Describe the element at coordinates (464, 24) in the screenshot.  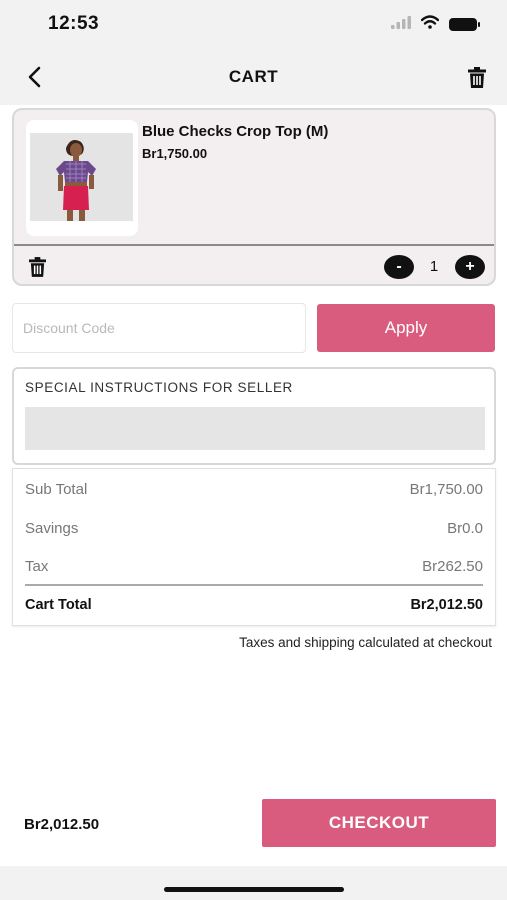
I see `battery-icon` at that location.